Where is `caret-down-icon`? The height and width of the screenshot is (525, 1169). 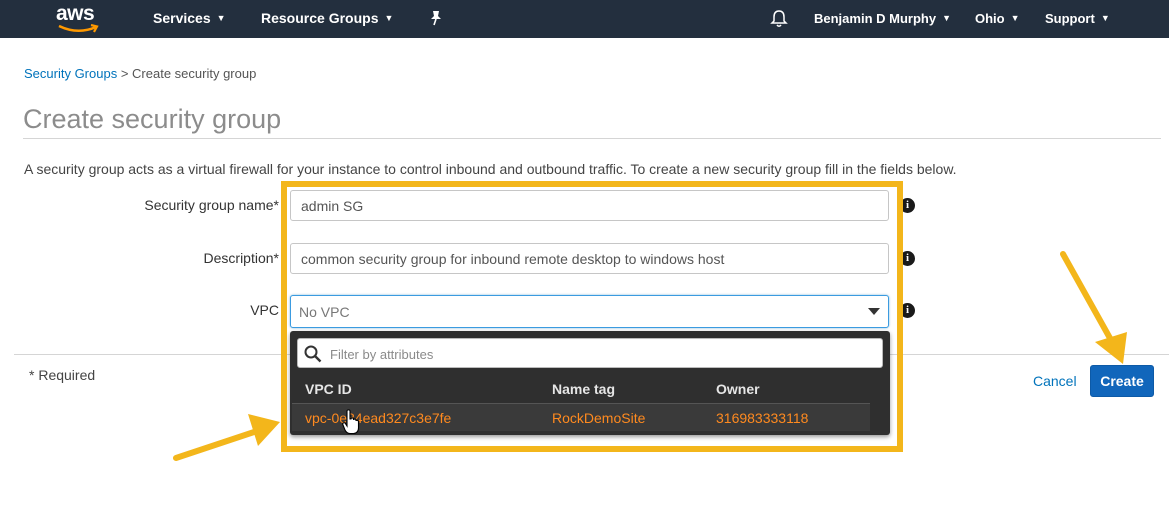
caret-down-icon is located at coordinates (874, 311).